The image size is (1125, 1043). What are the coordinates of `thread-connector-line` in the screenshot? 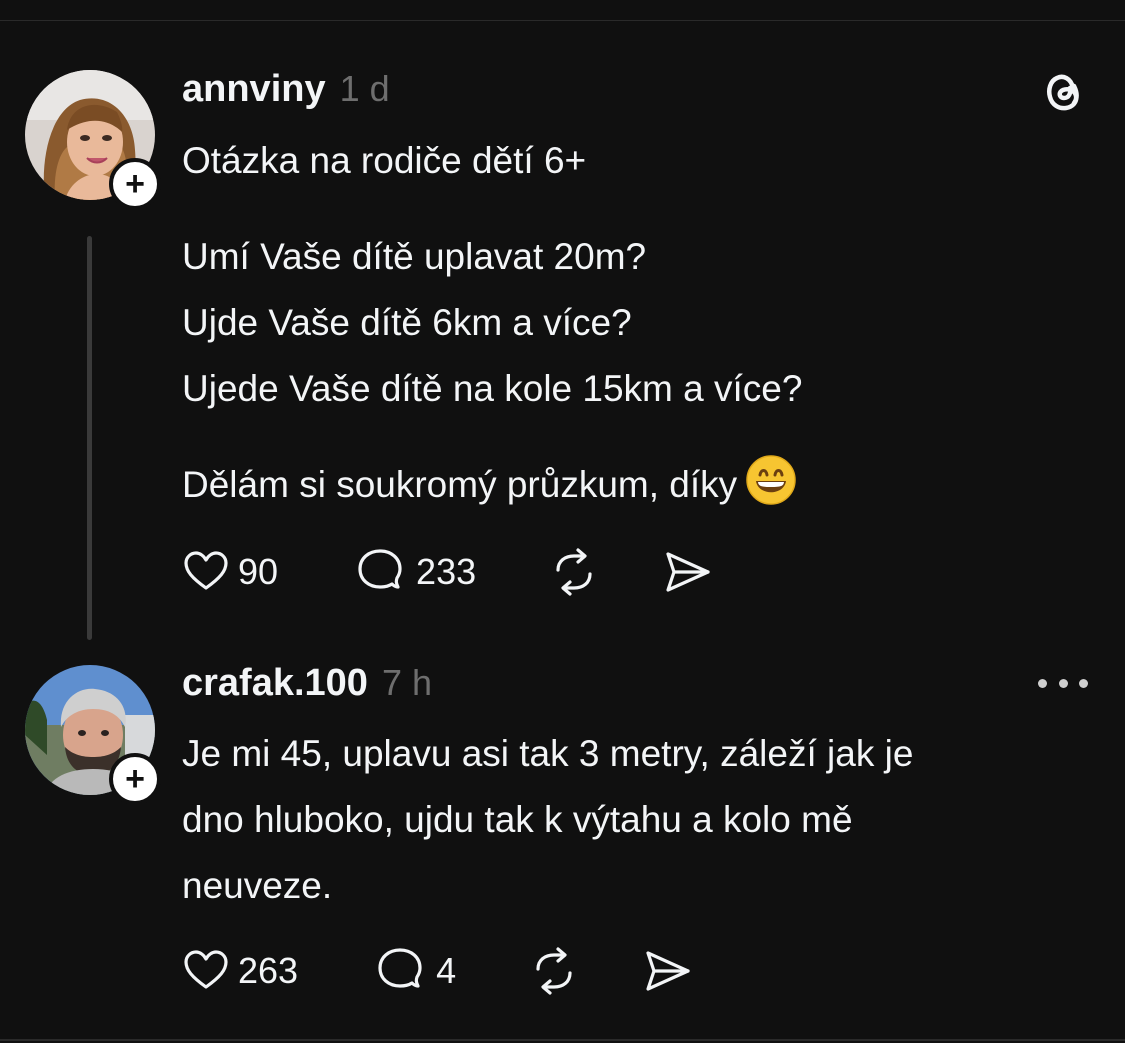 It's located at (89, 438).